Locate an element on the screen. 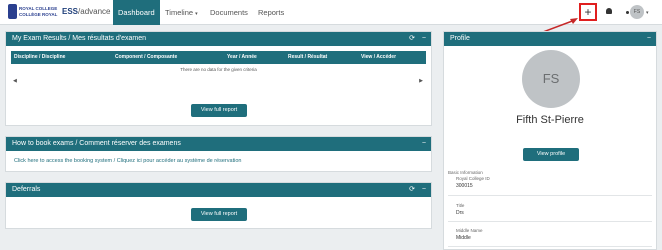  profile-name: Fifth St-Pierre is located at coordinates (550, 120).